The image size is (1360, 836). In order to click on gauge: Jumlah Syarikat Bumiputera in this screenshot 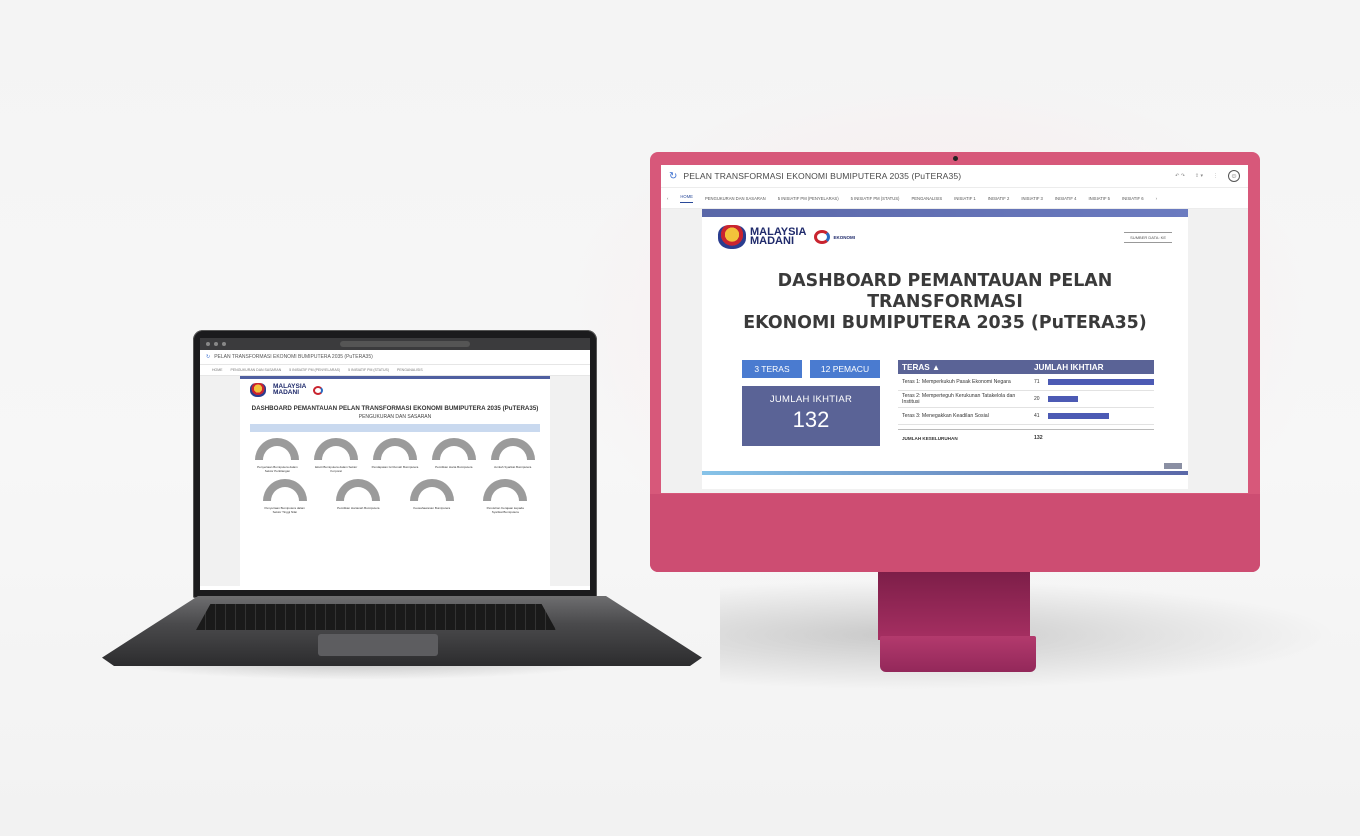, I will do `click(513, 455)`.